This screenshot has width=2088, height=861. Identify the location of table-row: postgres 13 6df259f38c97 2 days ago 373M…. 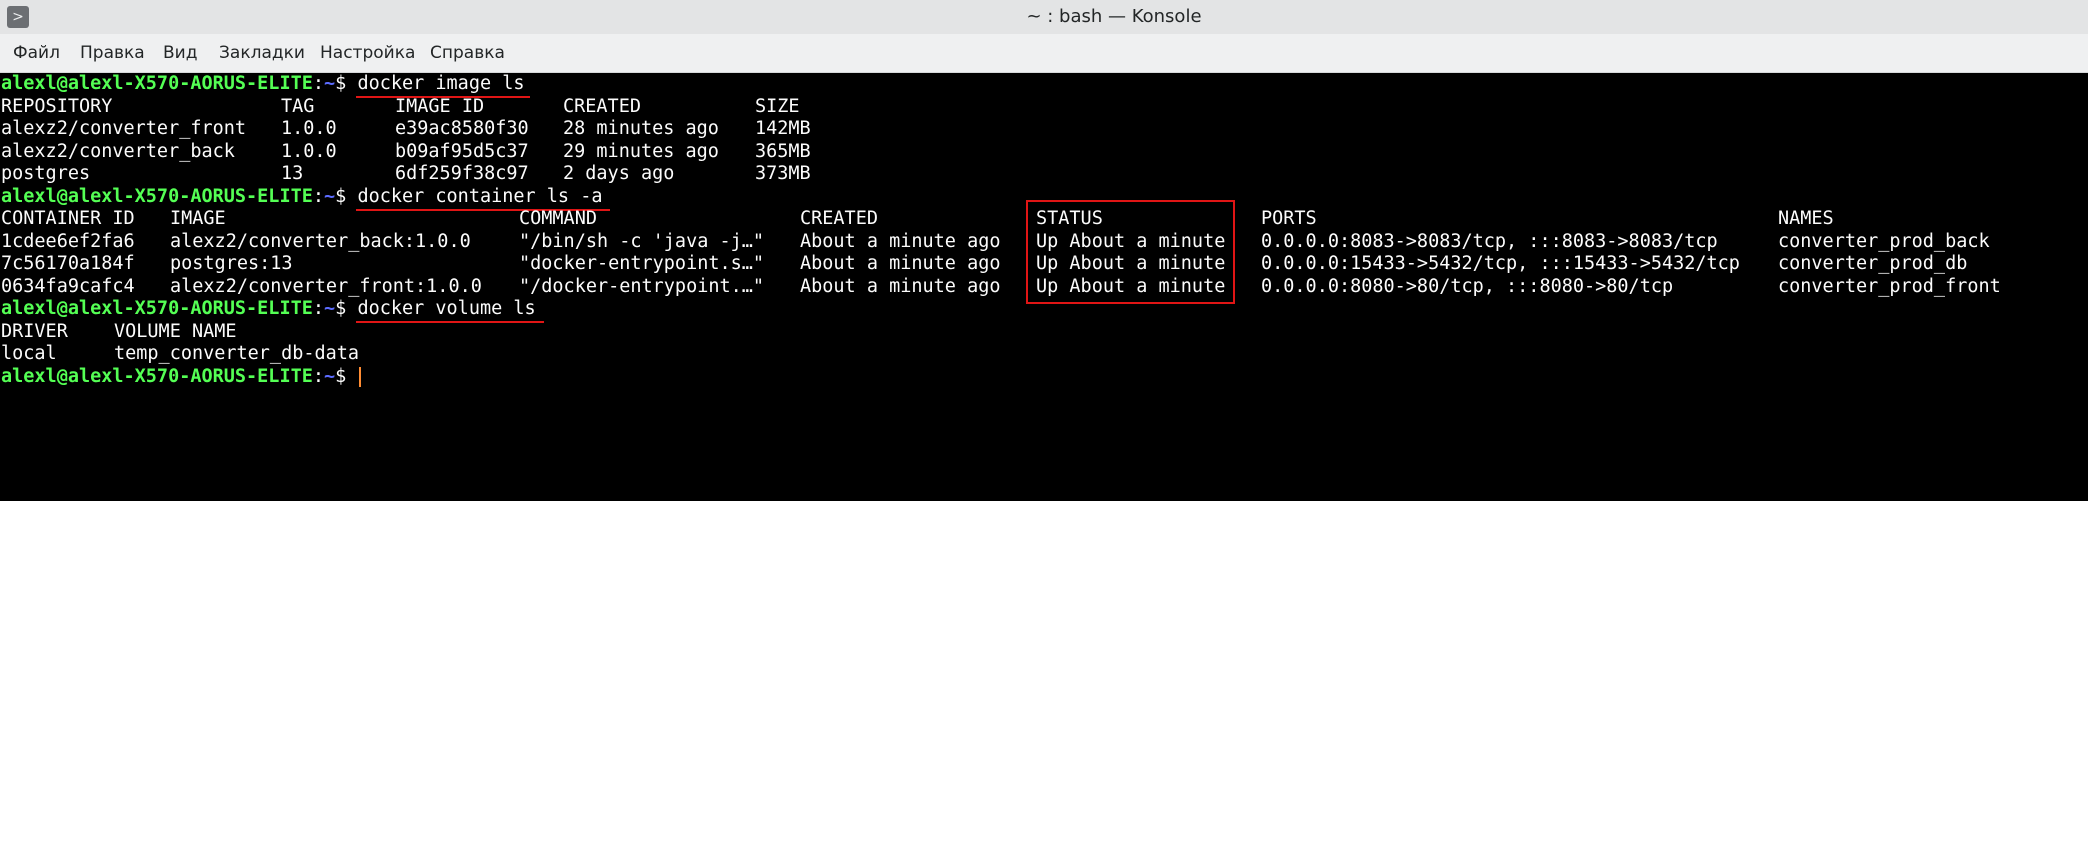
(1041, 174).